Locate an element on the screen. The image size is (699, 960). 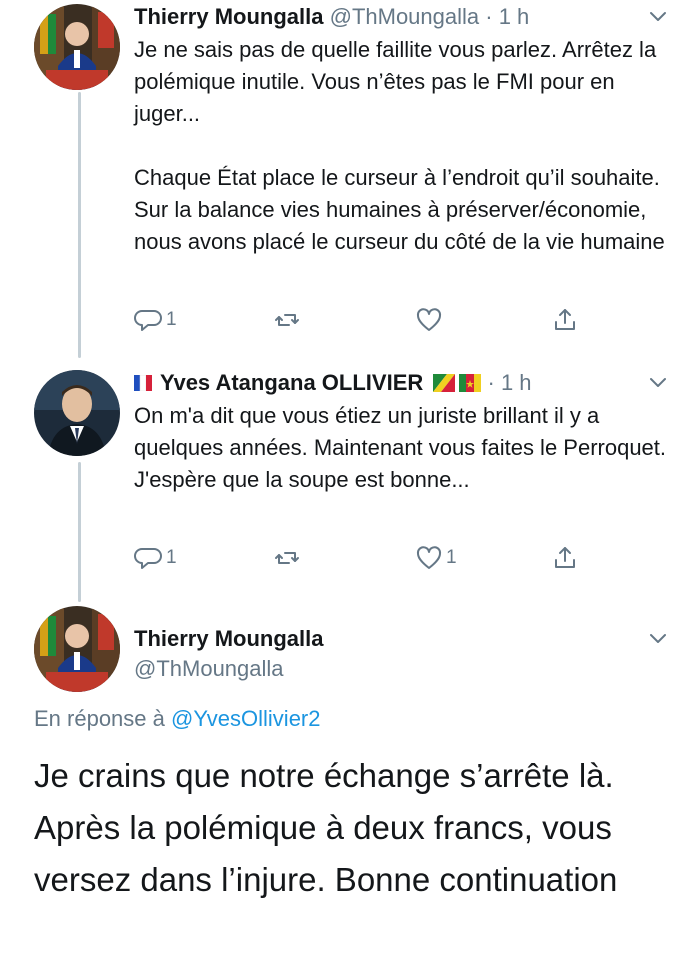
tweet3-handle: @ThMoungalla is located at coordinates (209, 669).